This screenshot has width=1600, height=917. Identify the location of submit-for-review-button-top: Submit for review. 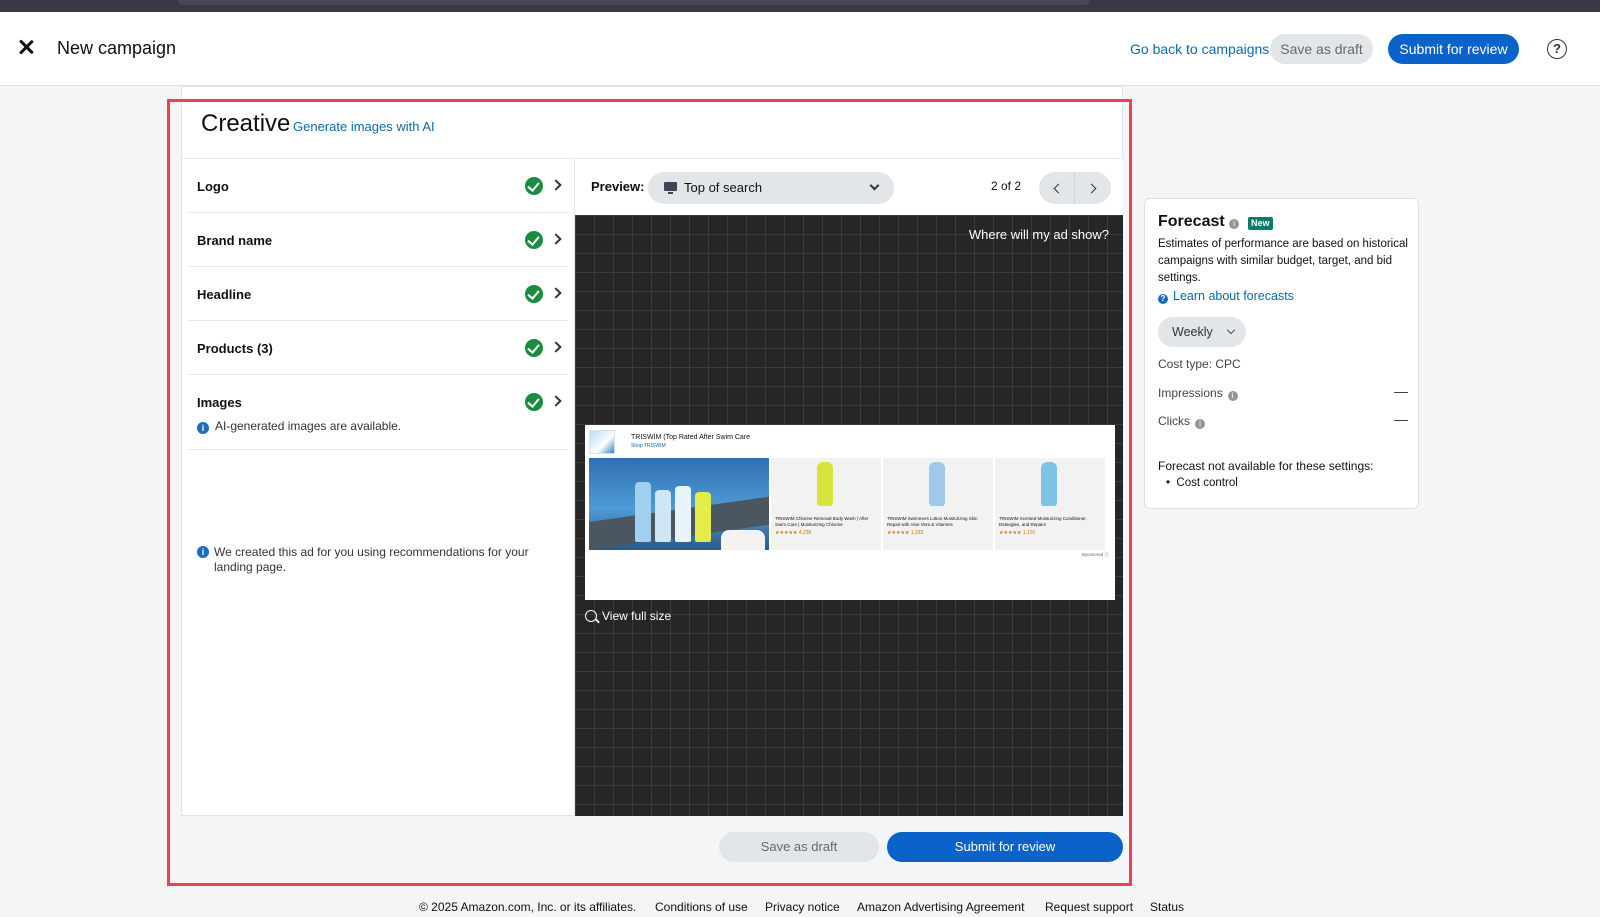
(1453, 49).